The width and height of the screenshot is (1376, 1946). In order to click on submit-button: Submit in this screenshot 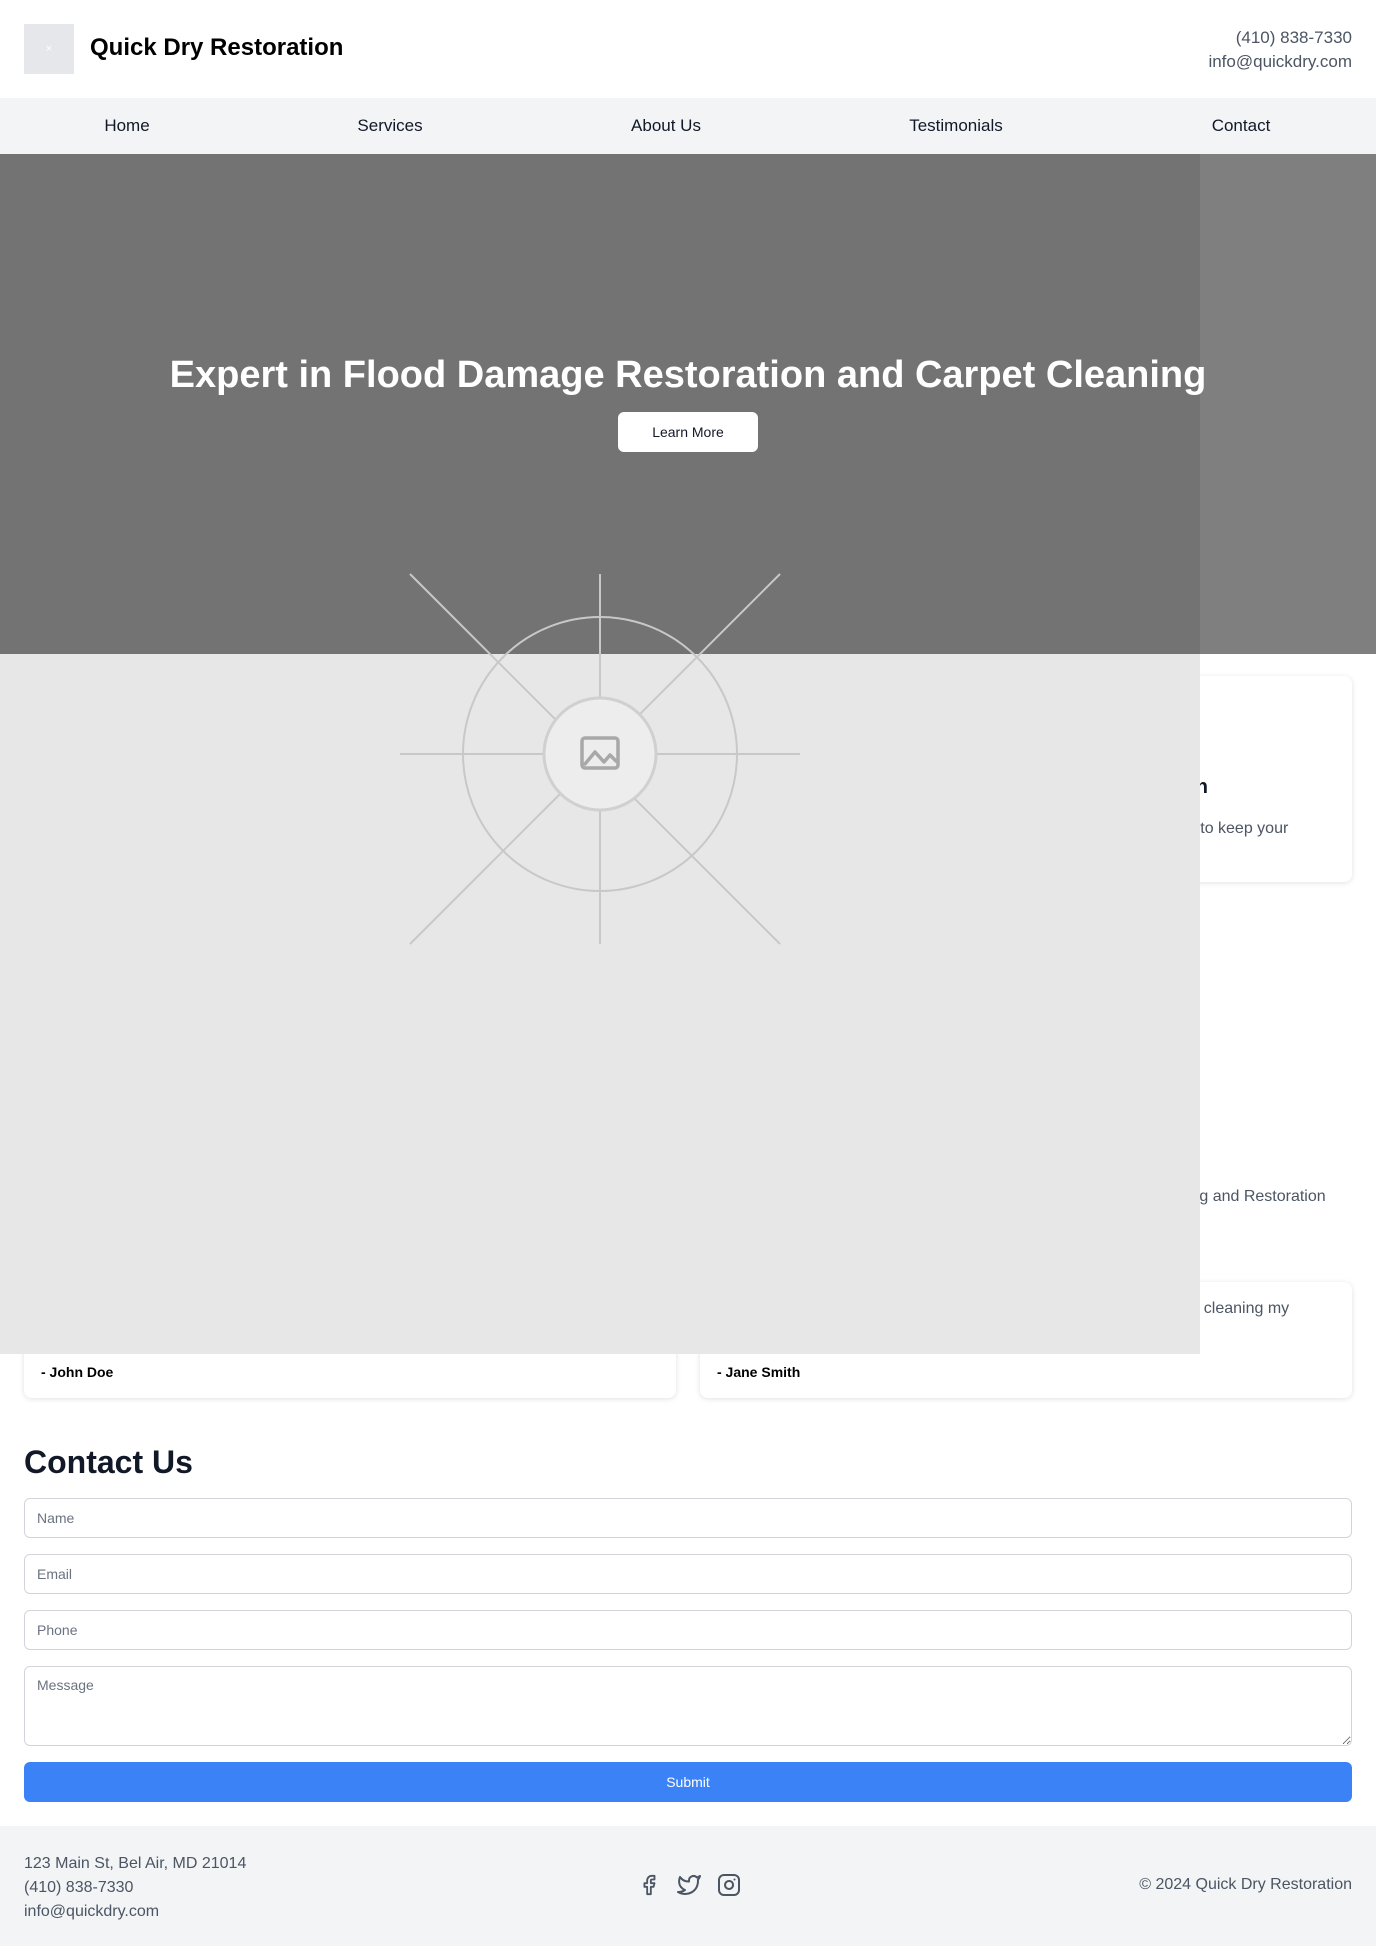, I will do `click(688, 1782)`.